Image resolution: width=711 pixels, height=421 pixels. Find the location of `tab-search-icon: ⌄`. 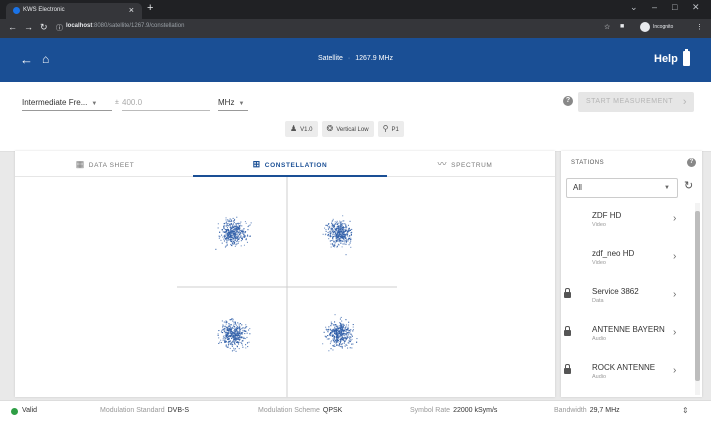

tab-search-icon: ⌄ is located at coordinates (634, 7).